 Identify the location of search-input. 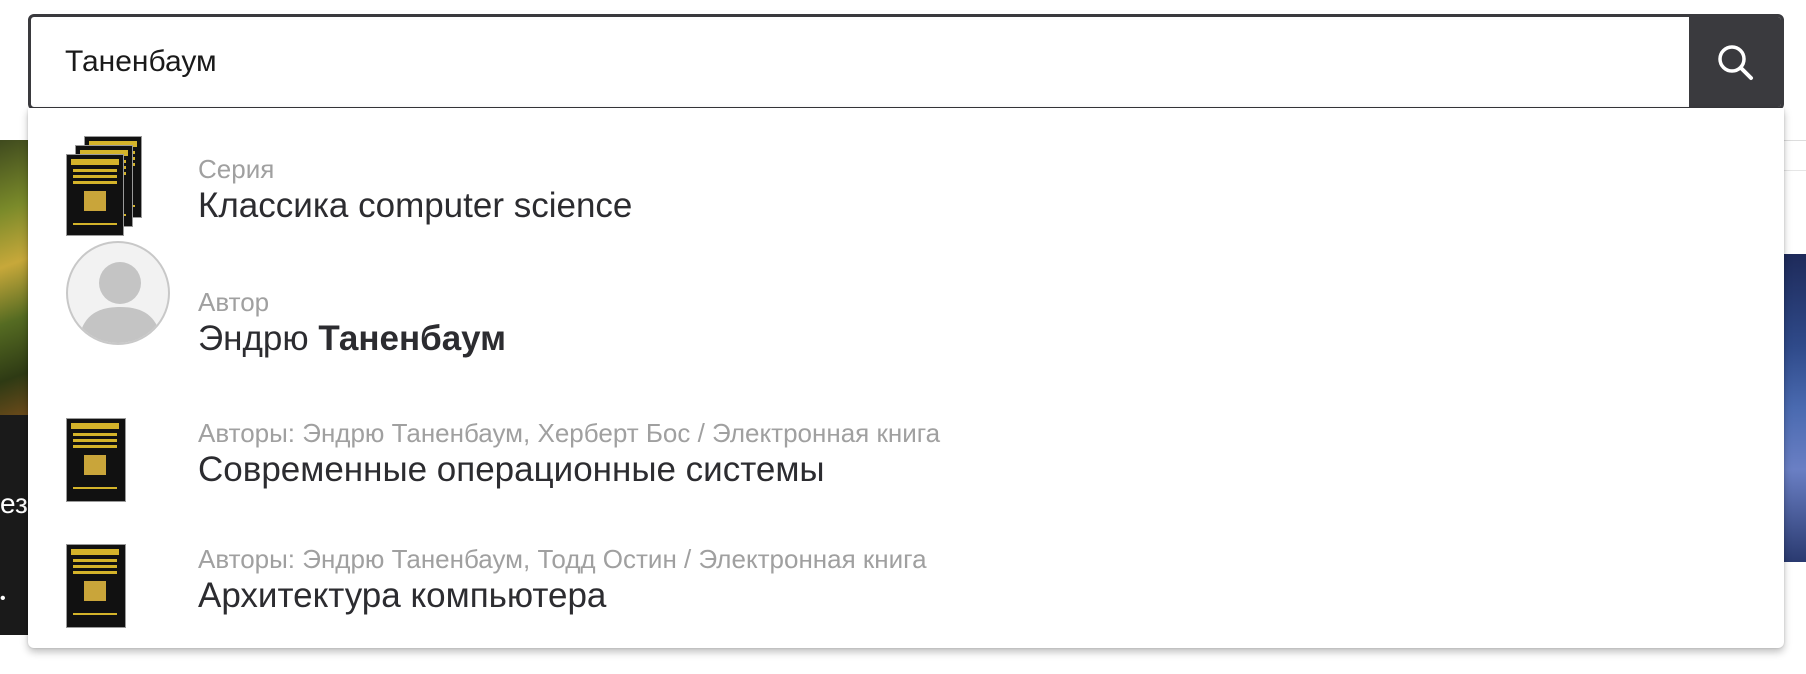
(860, 62).